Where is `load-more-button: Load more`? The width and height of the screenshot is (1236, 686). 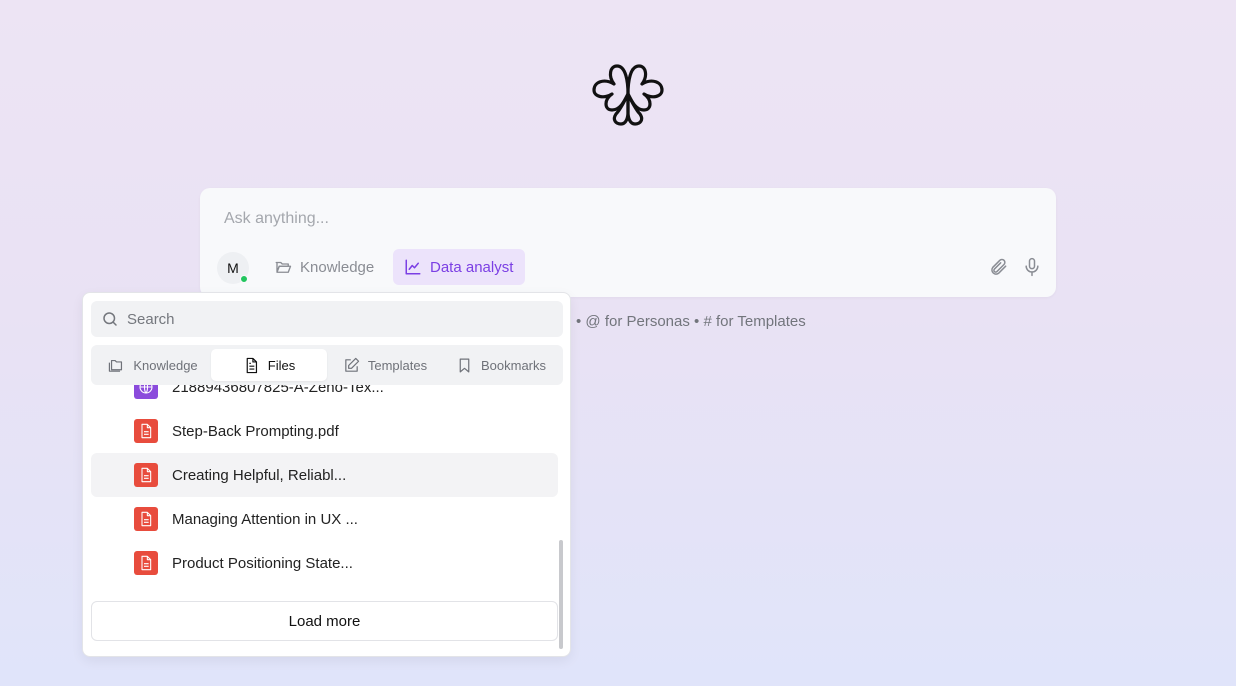 load-more-button: Load more is located at coordinates (324, 621).